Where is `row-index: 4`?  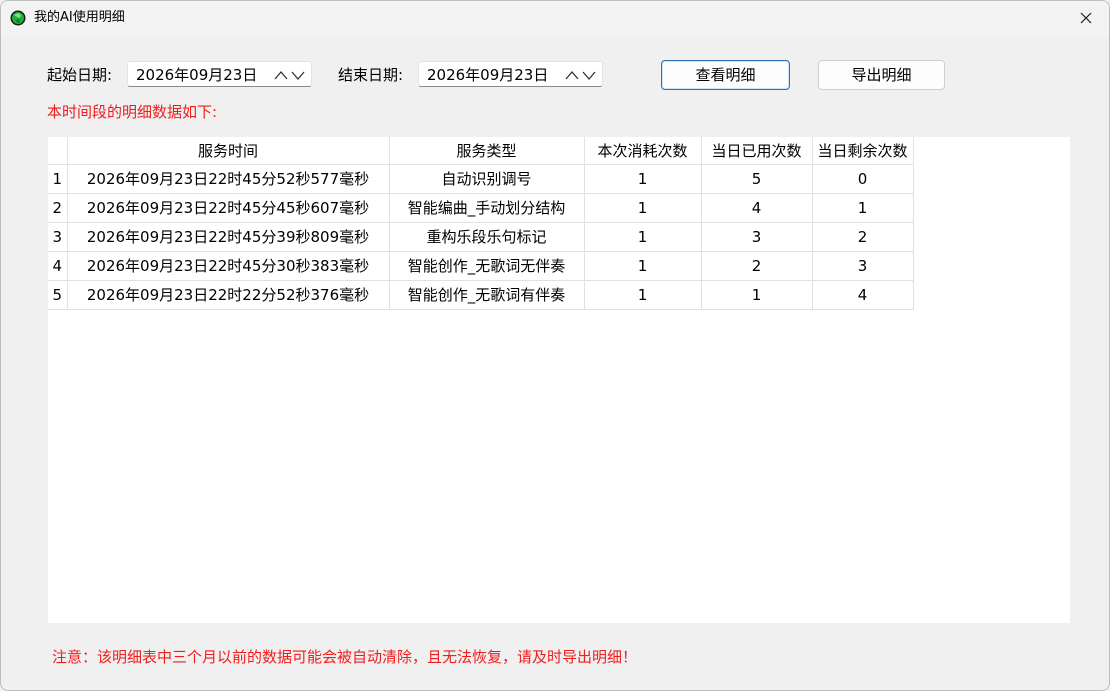
row-index: 4 is located at coordinates (58, 266).